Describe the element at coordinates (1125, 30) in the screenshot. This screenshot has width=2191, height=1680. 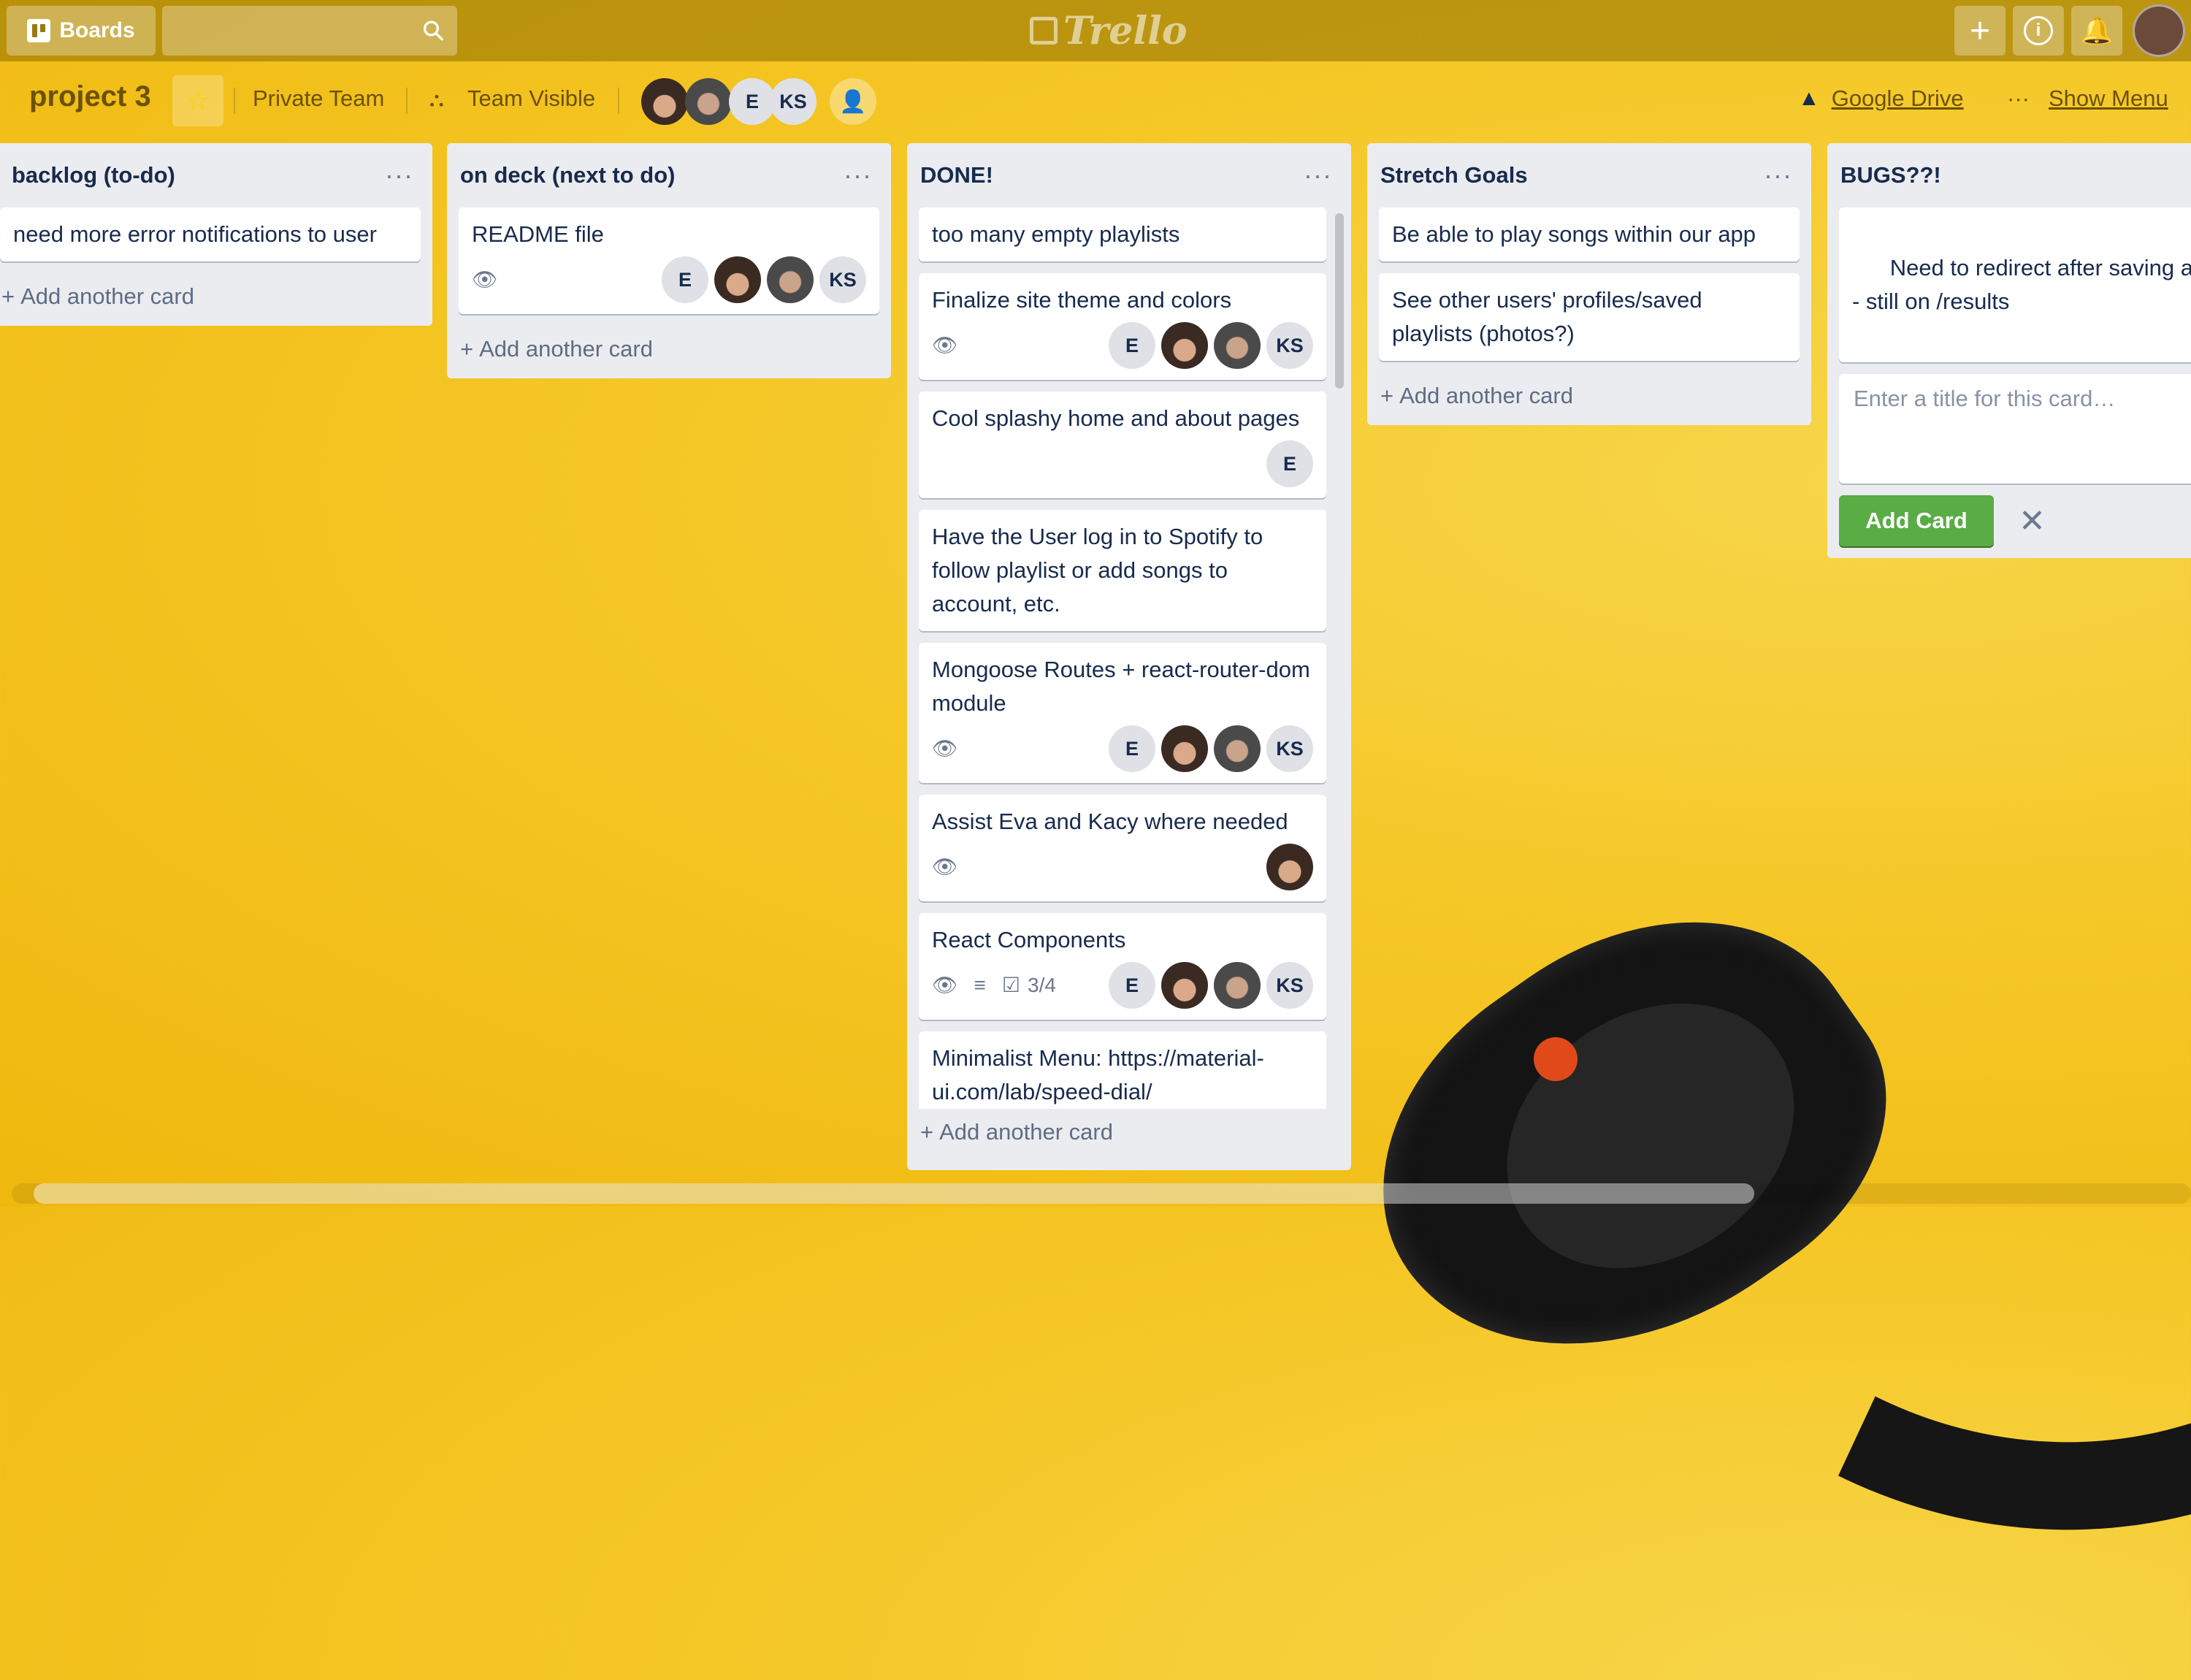
I see `trello-logo-text: Trello` at that location.